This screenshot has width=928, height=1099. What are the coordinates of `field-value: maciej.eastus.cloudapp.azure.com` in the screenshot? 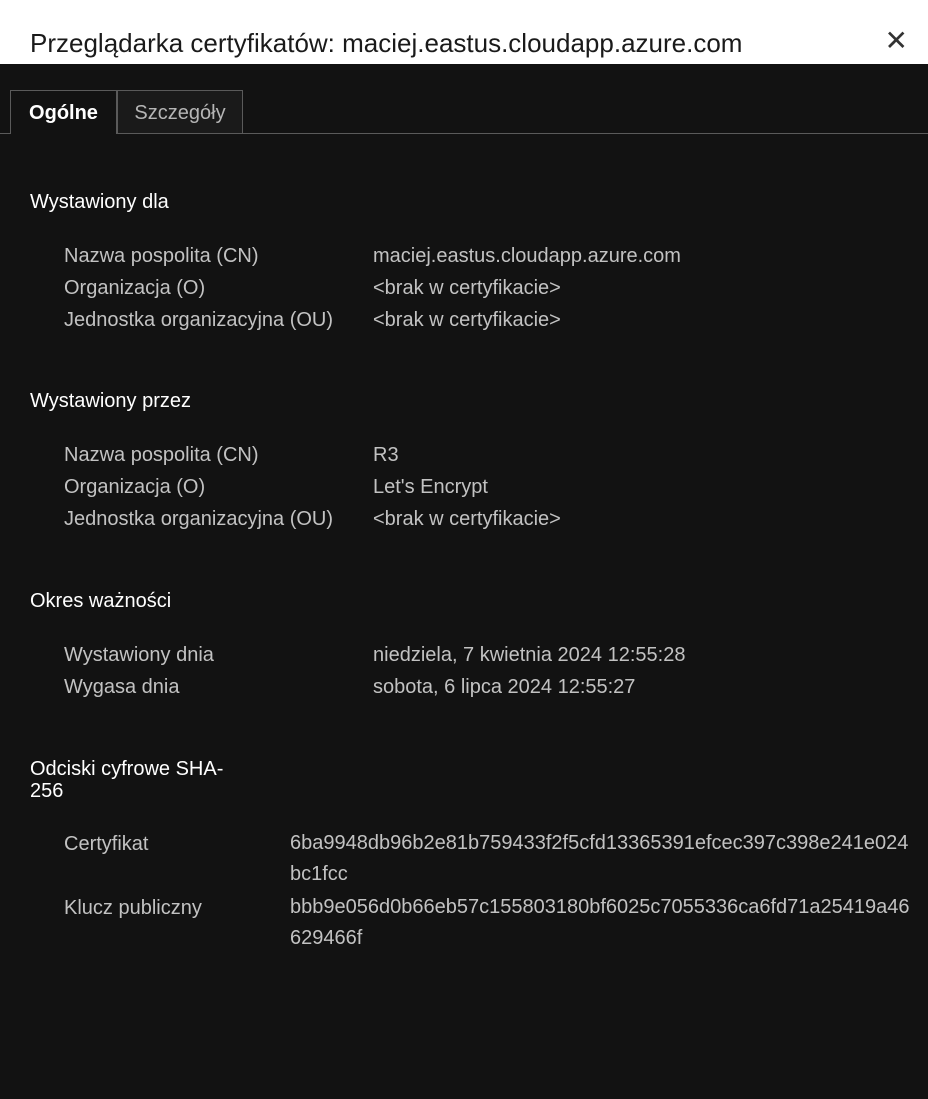 It's located at (527, 256).